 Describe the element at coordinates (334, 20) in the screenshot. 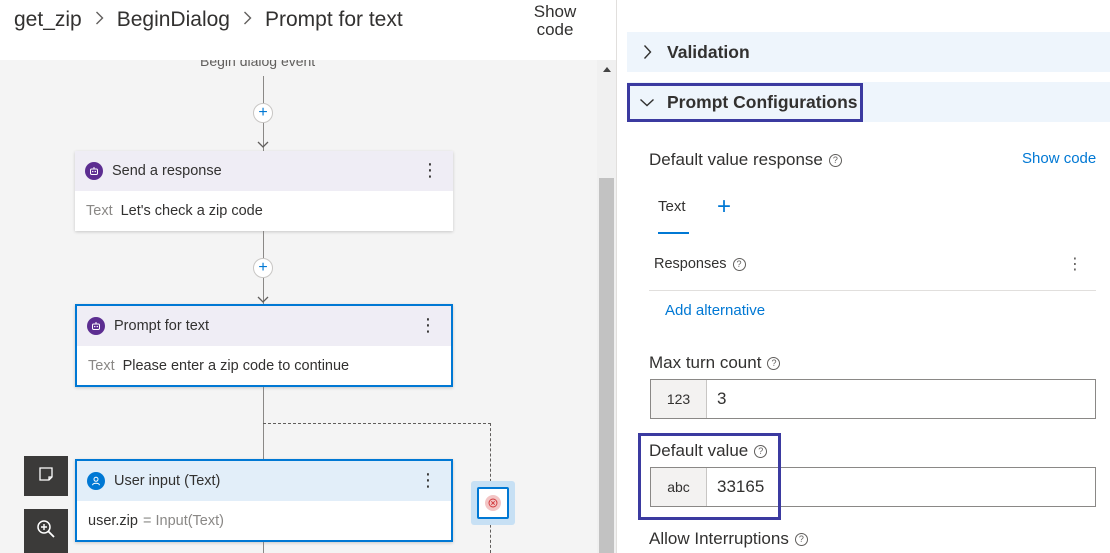

I see `breadcrumb-item-action: Prompt for text` at that location.